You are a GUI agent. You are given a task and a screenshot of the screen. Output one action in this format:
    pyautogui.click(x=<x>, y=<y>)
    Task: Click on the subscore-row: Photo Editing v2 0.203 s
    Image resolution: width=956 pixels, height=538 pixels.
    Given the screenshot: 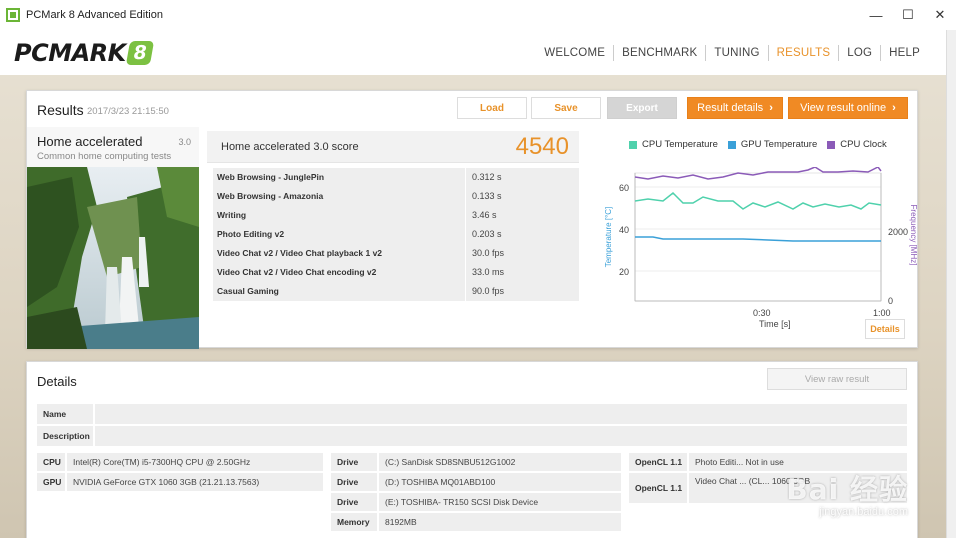 What is the action you would take?
    pyautogui.click(x=396, y=234)
    